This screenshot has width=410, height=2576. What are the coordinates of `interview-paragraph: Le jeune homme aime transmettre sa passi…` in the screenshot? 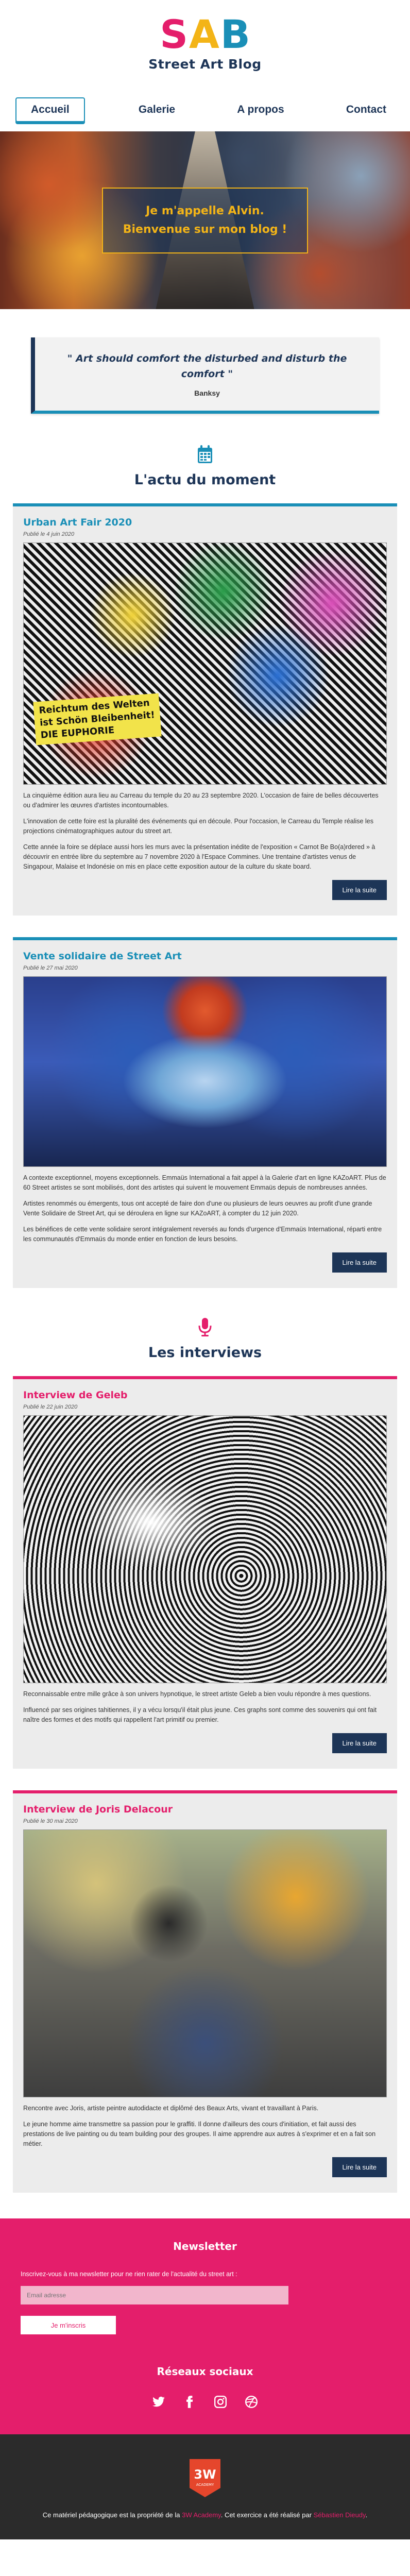 It's located at (199, 2134).